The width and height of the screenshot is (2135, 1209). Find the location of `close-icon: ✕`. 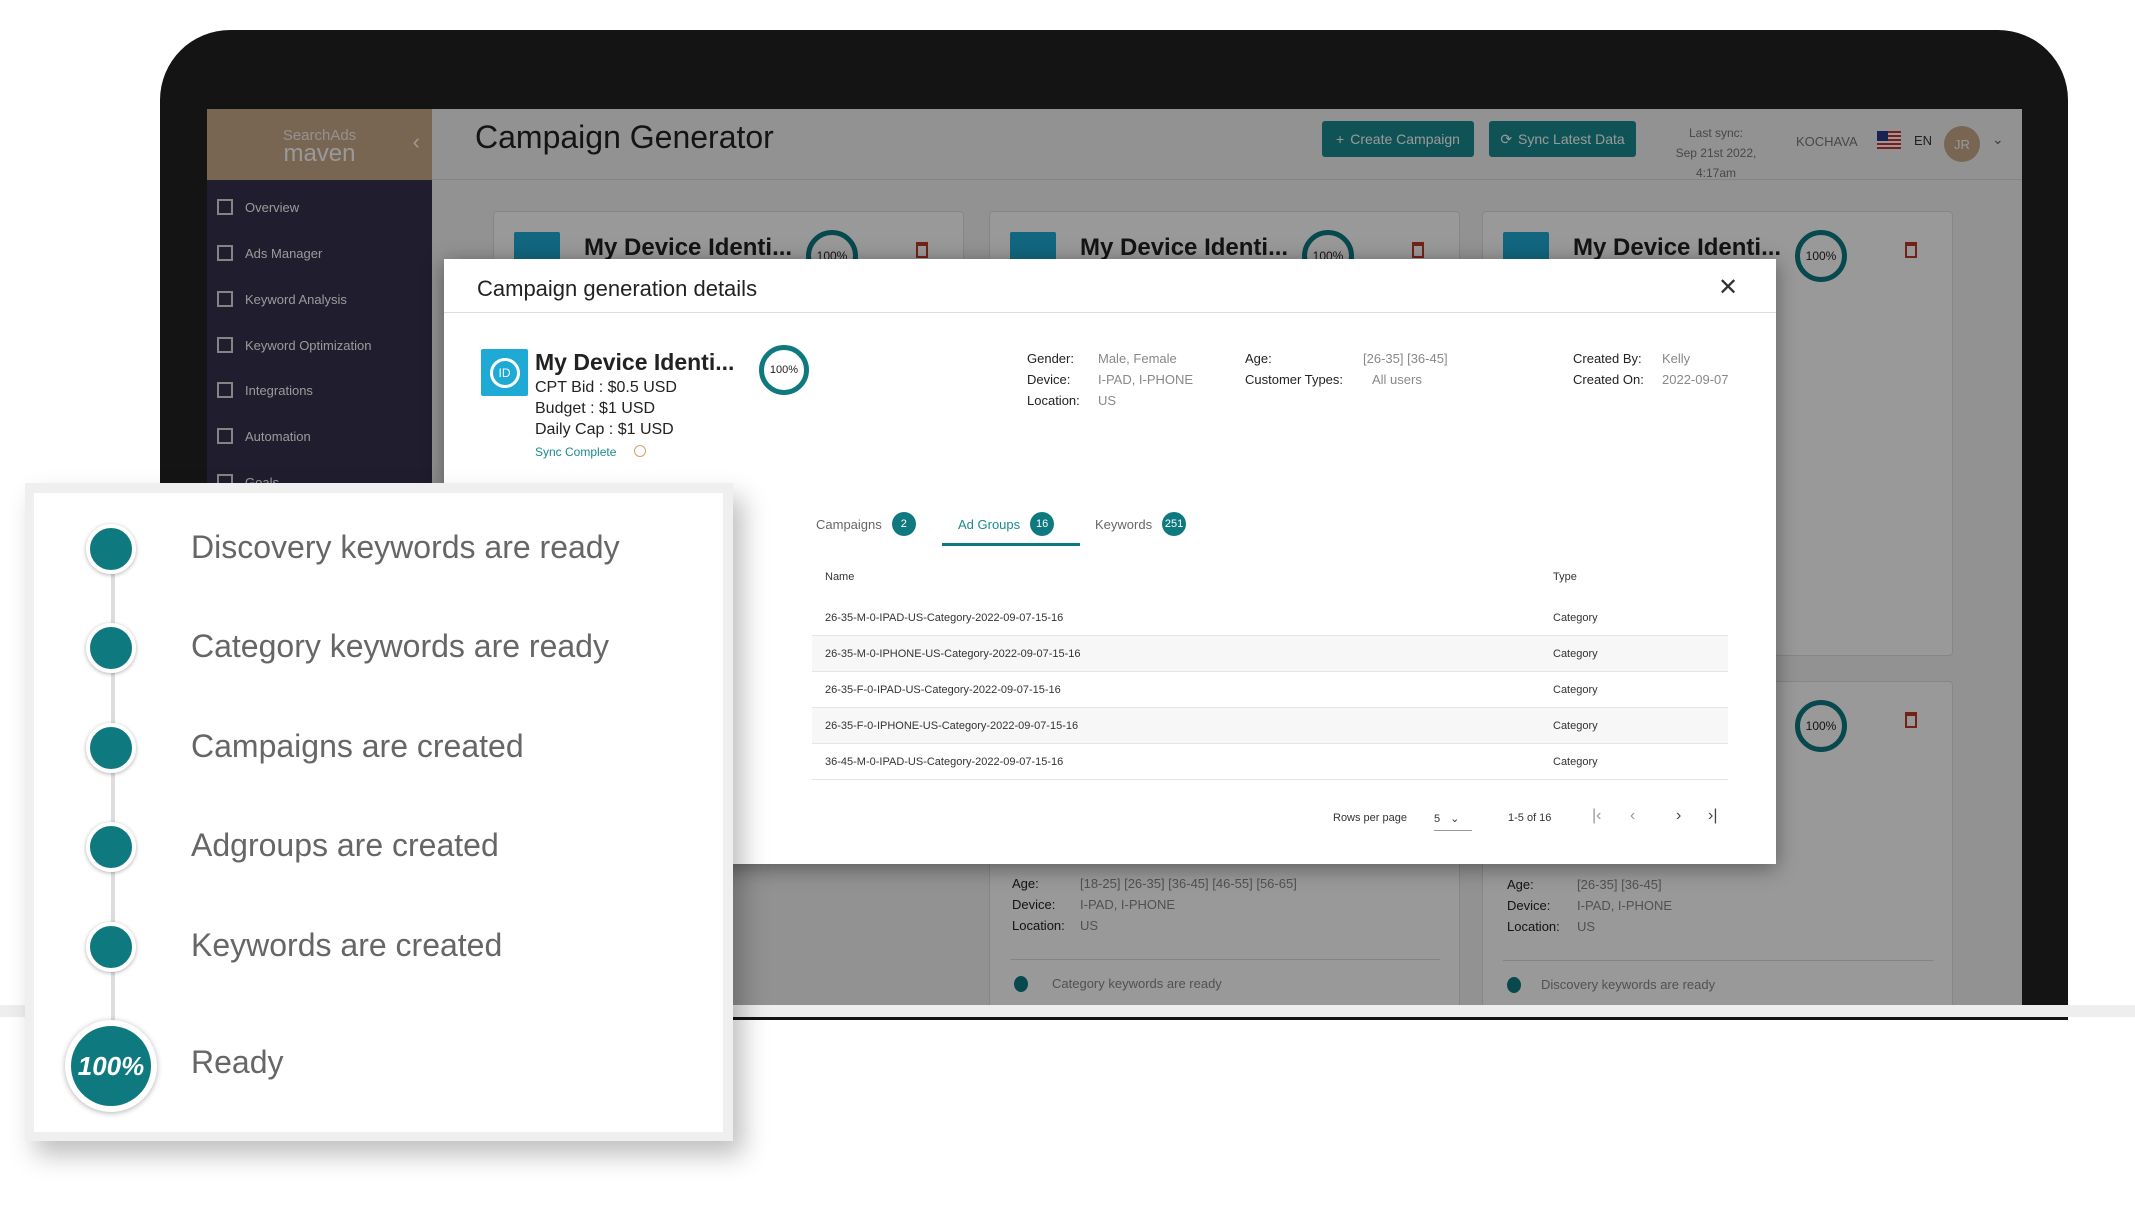

close-icon: ✕ is located at coordinates (1728, 287).